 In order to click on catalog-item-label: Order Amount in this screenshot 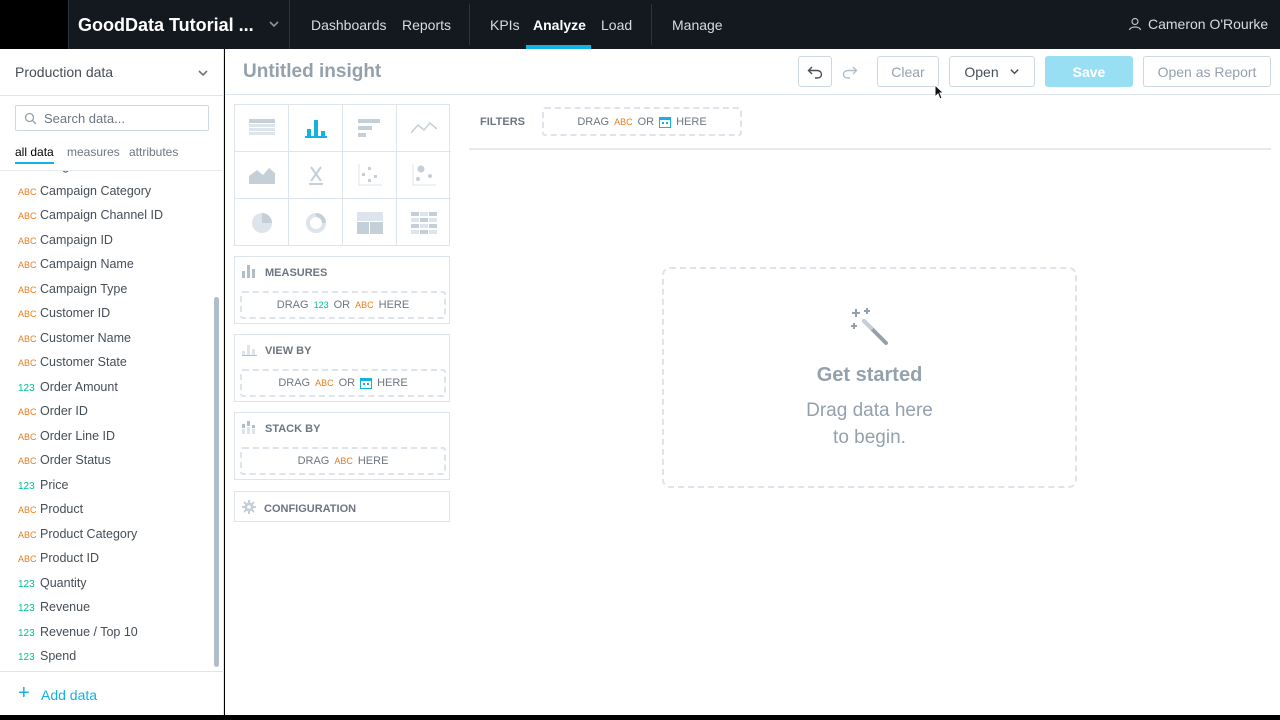, I will do `click(79, 386)`.